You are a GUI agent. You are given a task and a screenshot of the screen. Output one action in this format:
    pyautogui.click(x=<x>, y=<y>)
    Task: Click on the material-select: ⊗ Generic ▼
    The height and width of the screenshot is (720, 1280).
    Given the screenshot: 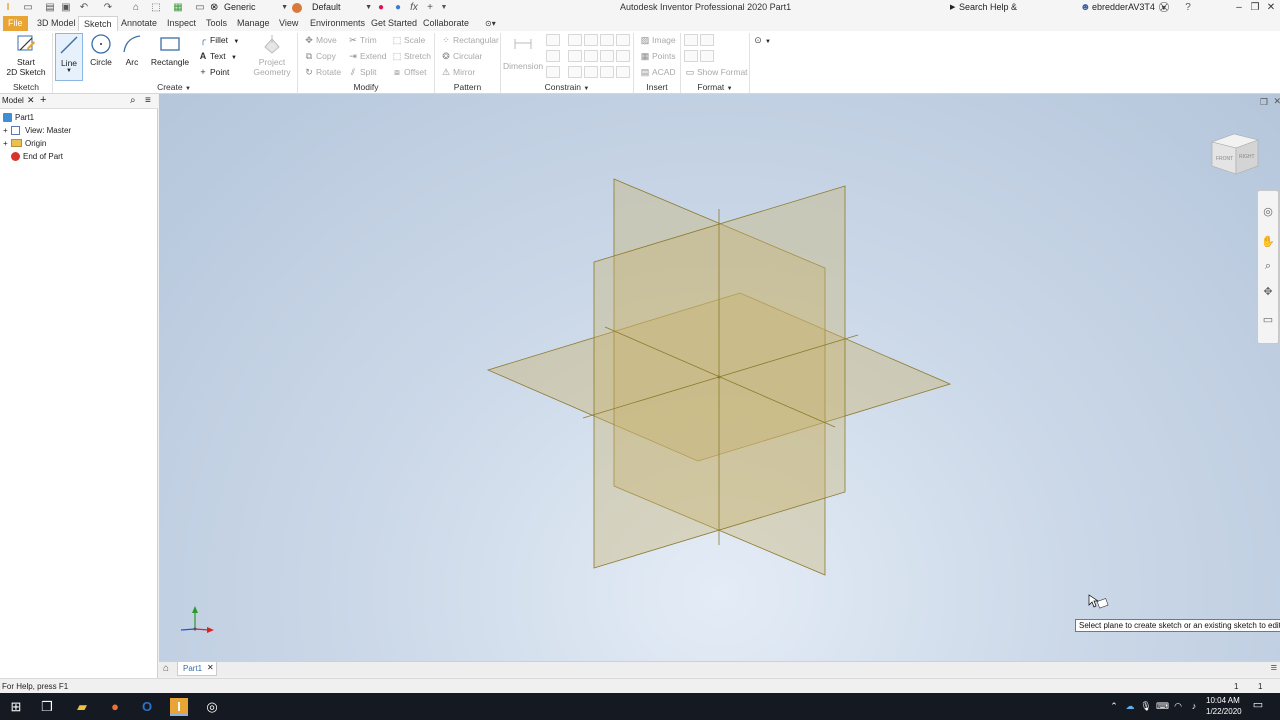 What is the action you would take?
    pyautogui.click(x=249, y=7)
    